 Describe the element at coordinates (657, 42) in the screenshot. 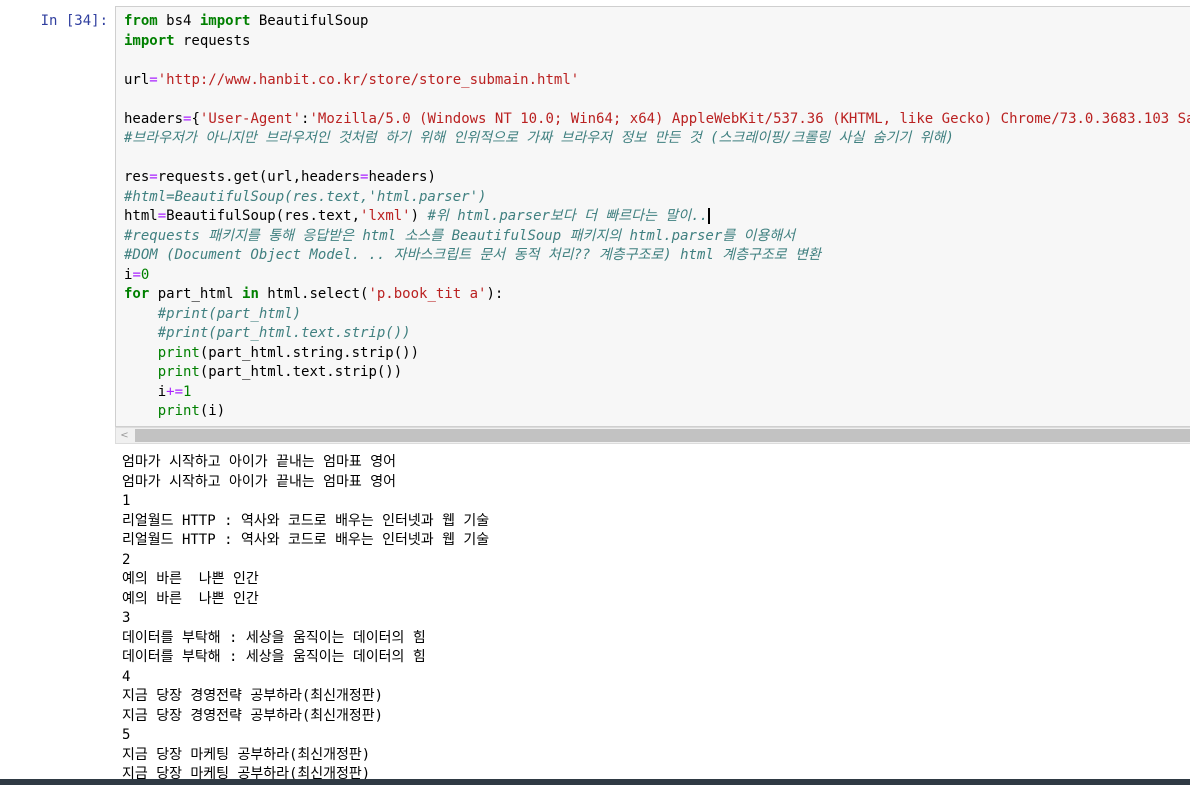

I see `code-line: import requests` at that location.